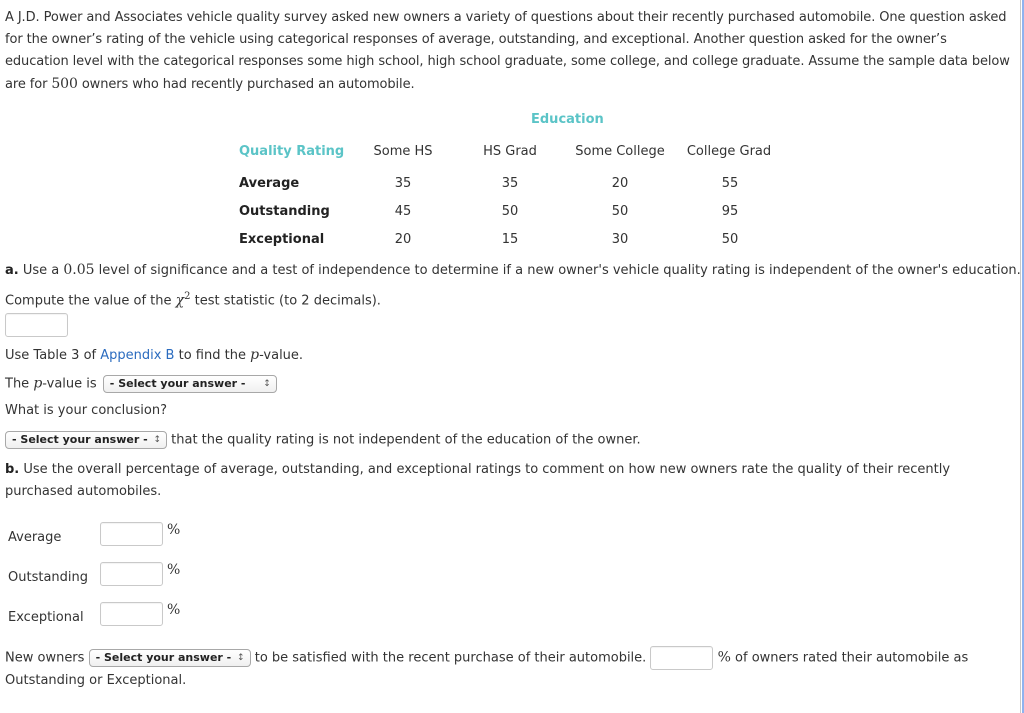 The height and width of the screenshot is (713, 1024). What do you see at coordinates (285, 301) in the screenshot?
I see `compute-text: test statistic (to 2 decimals).` at bounding box center [285, 301].